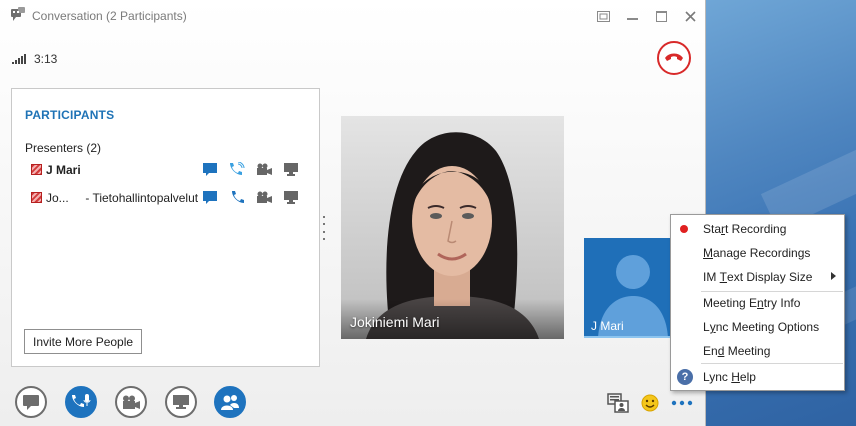 The image size is (856, 426). Describe the element at coordinates (122, 198) in the screenshot. I see `participant-name: Jo... - Tietohallintopalvelut` at that location.